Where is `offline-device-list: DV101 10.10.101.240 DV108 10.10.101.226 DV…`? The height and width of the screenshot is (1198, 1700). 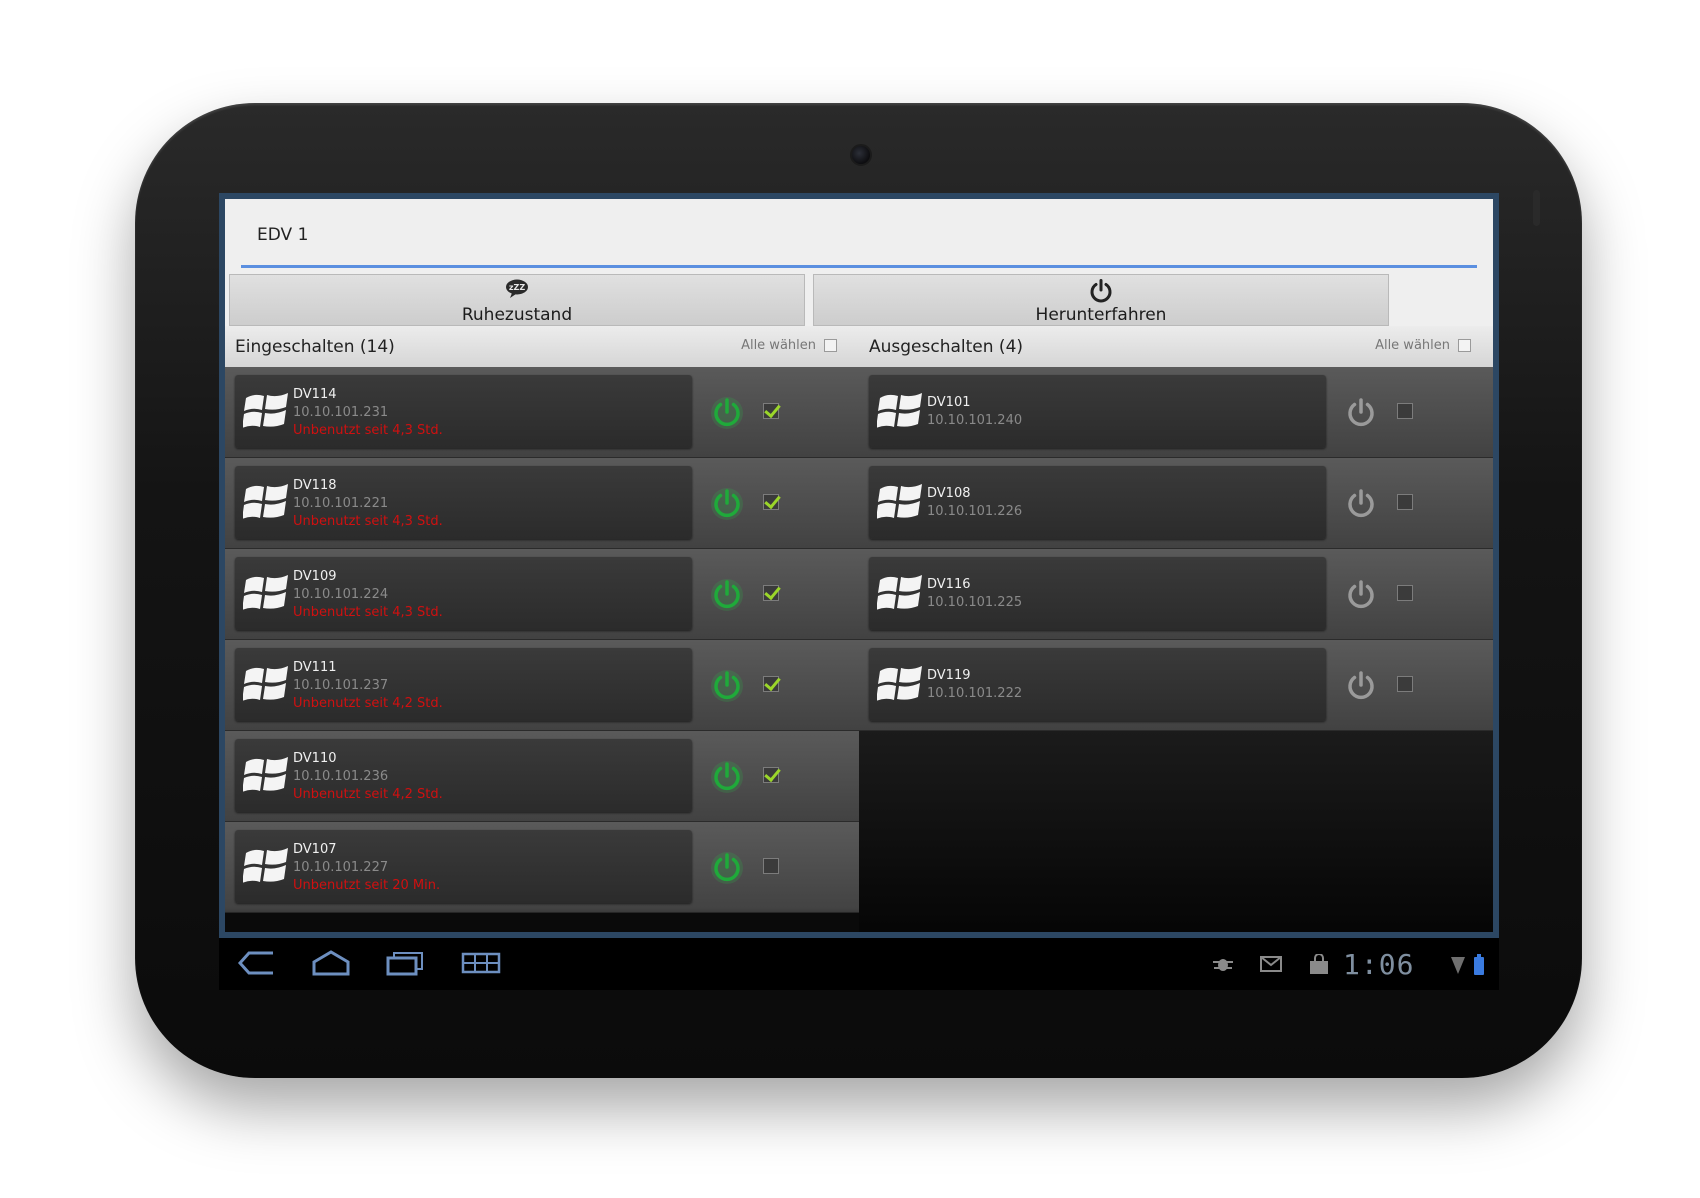
offline-device-list: DV101 10.10.101.240 DV108 10.10.101.226 DV… is located at coordinates (1176, 549).